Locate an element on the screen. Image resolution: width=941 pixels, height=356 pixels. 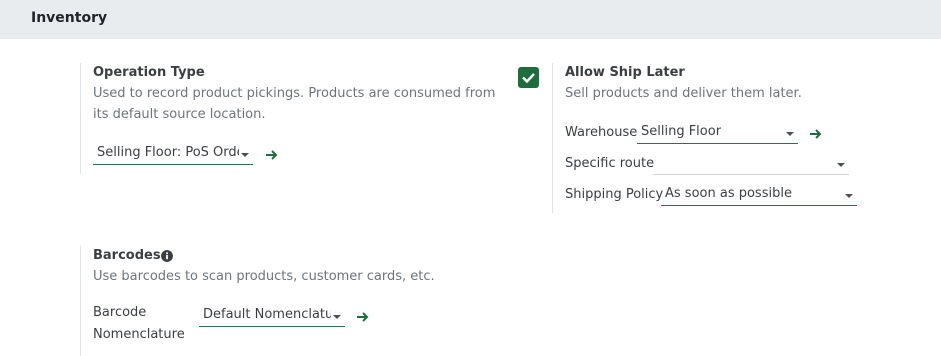
barcode-nomenclature-label-2: Nomenclature is located at coordinates (139, 334).